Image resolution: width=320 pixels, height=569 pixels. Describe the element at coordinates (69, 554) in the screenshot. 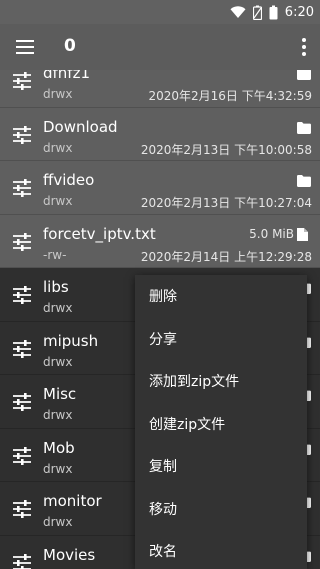

I see `file-name: Movies` at that location.